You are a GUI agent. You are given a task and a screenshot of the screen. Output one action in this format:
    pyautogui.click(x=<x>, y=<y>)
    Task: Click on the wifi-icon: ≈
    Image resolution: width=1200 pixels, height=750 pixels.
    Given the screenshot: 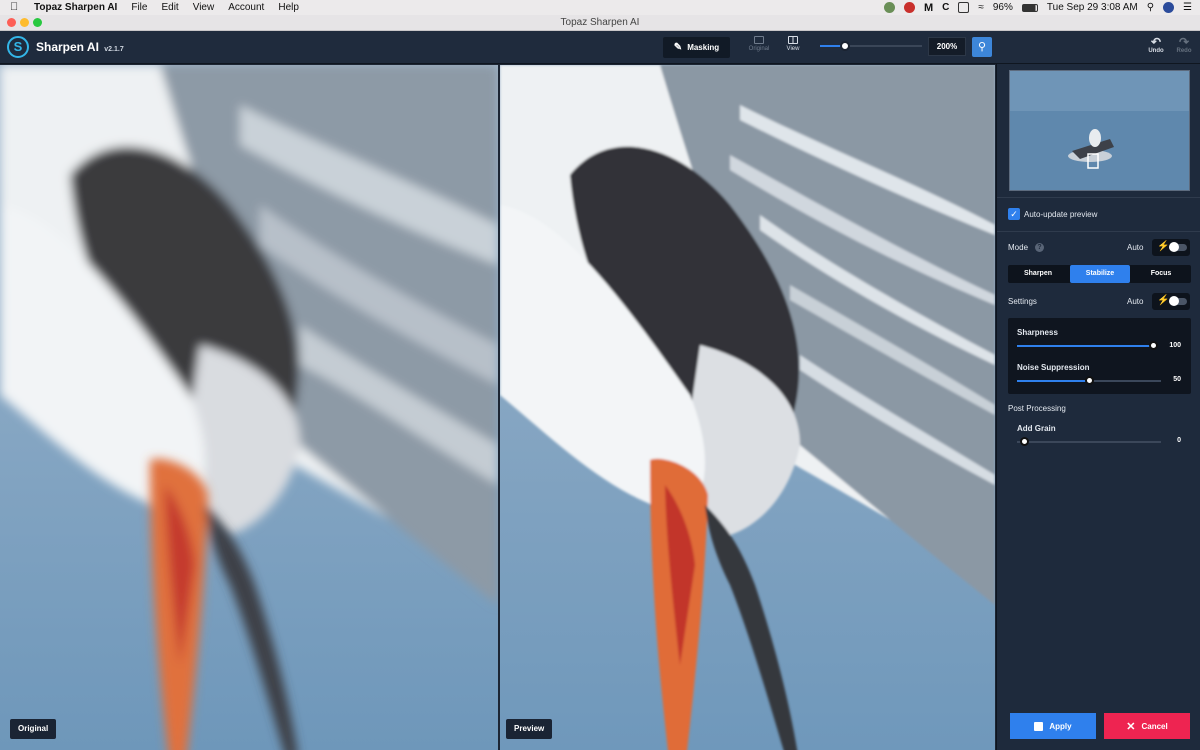 What is the action you would take?
    pyautogui.click(x=981, y=7)
    